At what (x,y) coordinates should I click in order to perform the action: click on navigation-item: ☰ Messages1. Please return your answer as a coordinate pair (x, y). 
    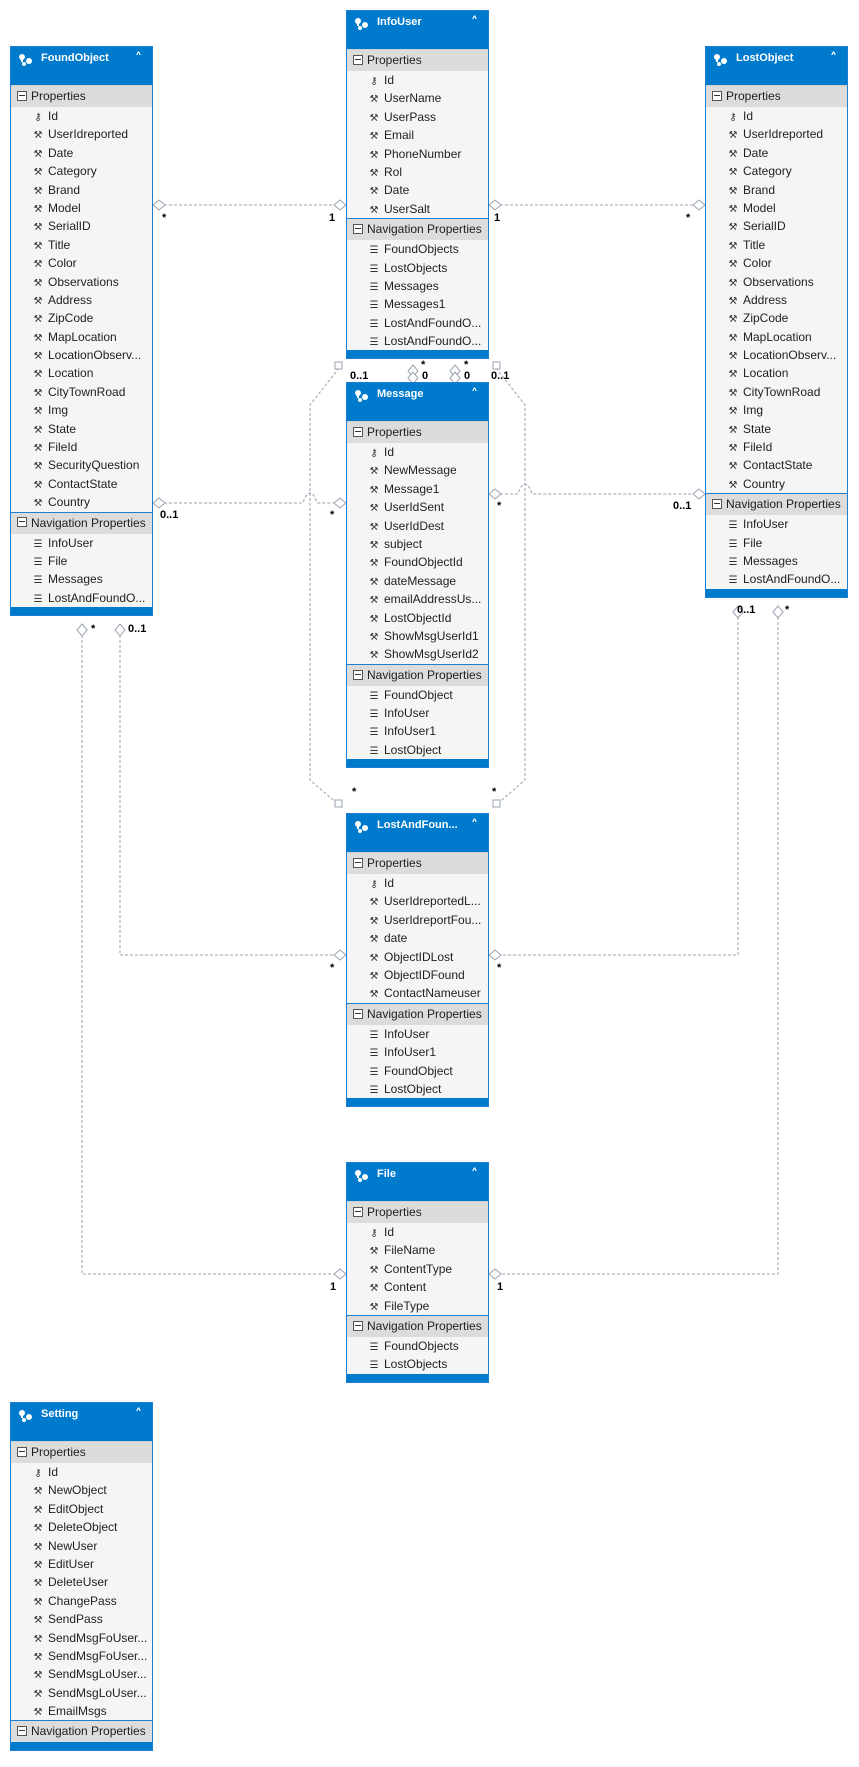
    Looking at the image, I should click on (417, 304).